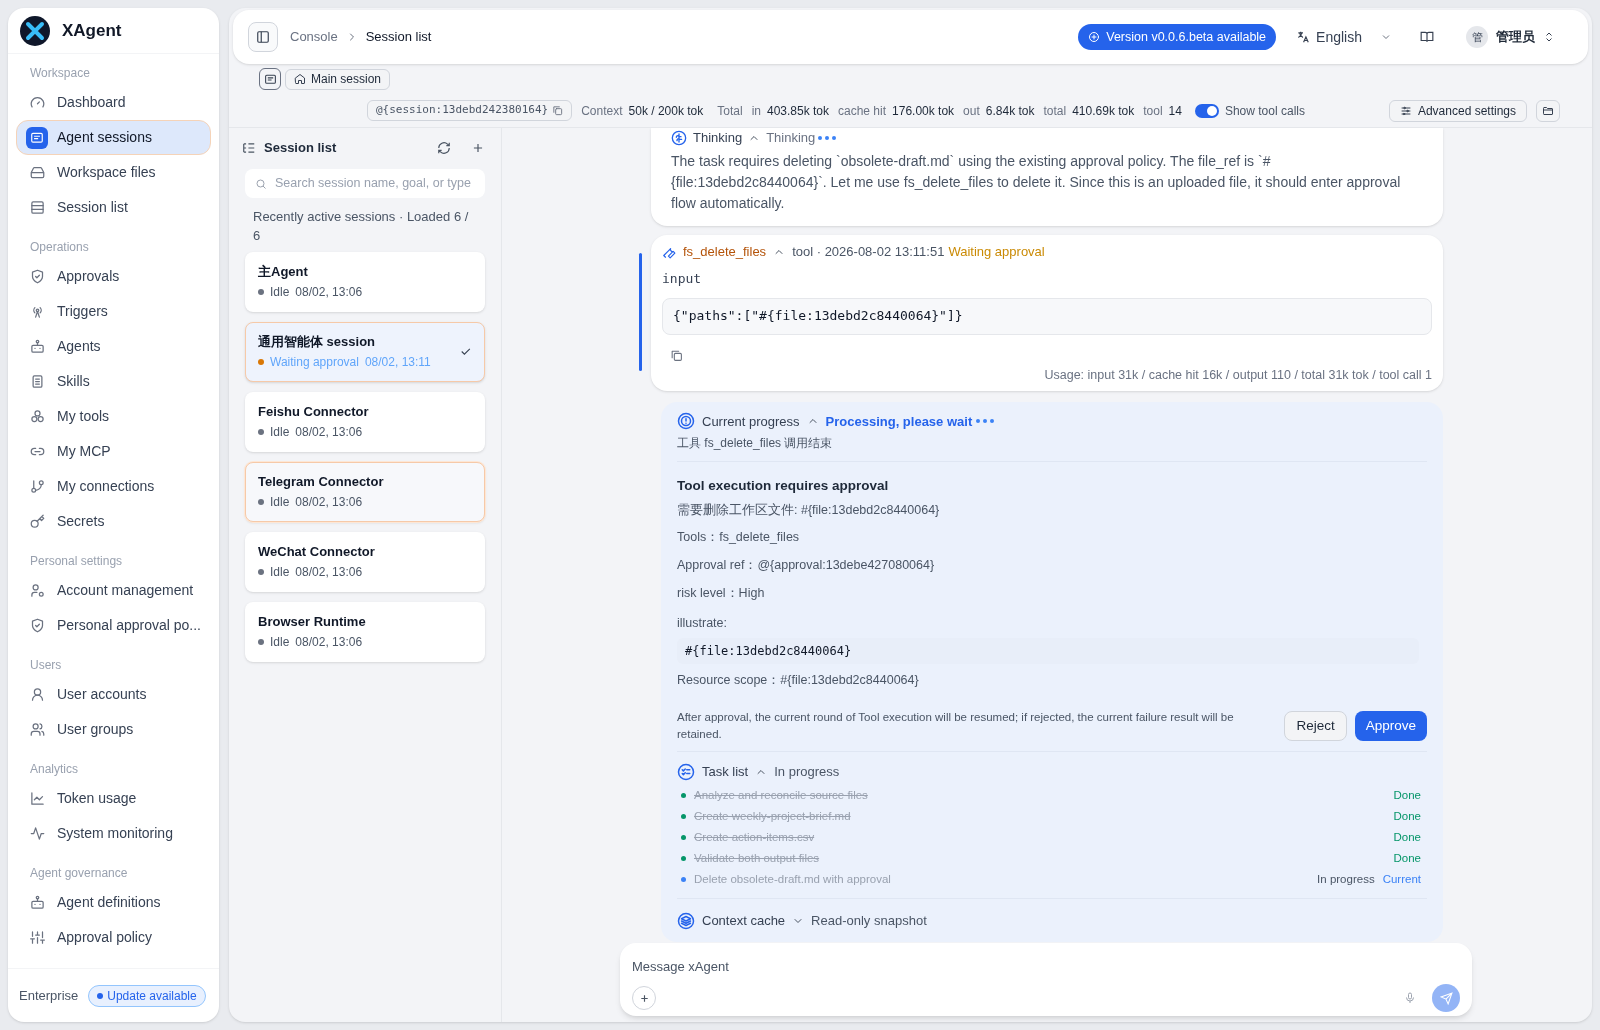 Image resolution: width=1600 pixels, height=1030 pixels. I want to click on task-label: Analyze and reconcile source files, so click(781, 795).